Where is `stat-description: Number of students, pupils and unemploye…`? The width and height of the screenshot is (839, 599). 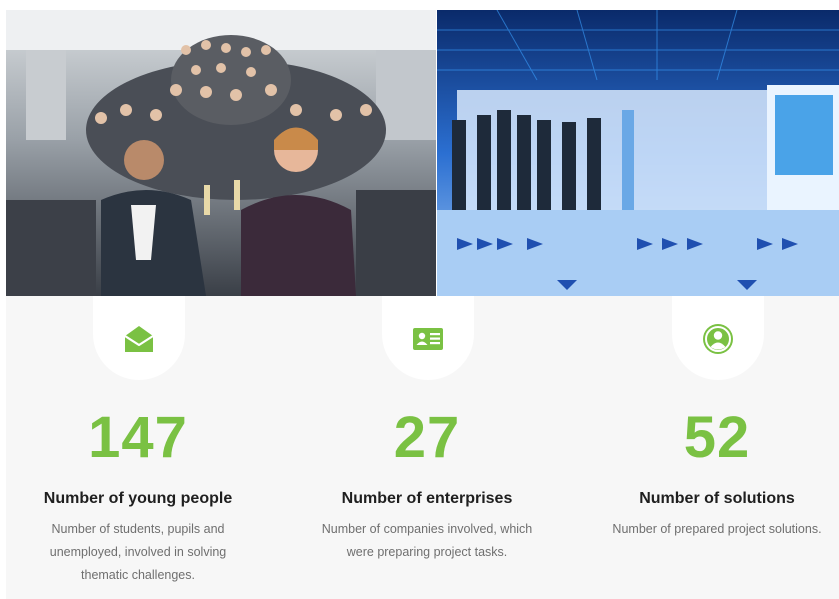 stat-description: Number of students, pupils and unemploye… is located at coordinates (138, 552).